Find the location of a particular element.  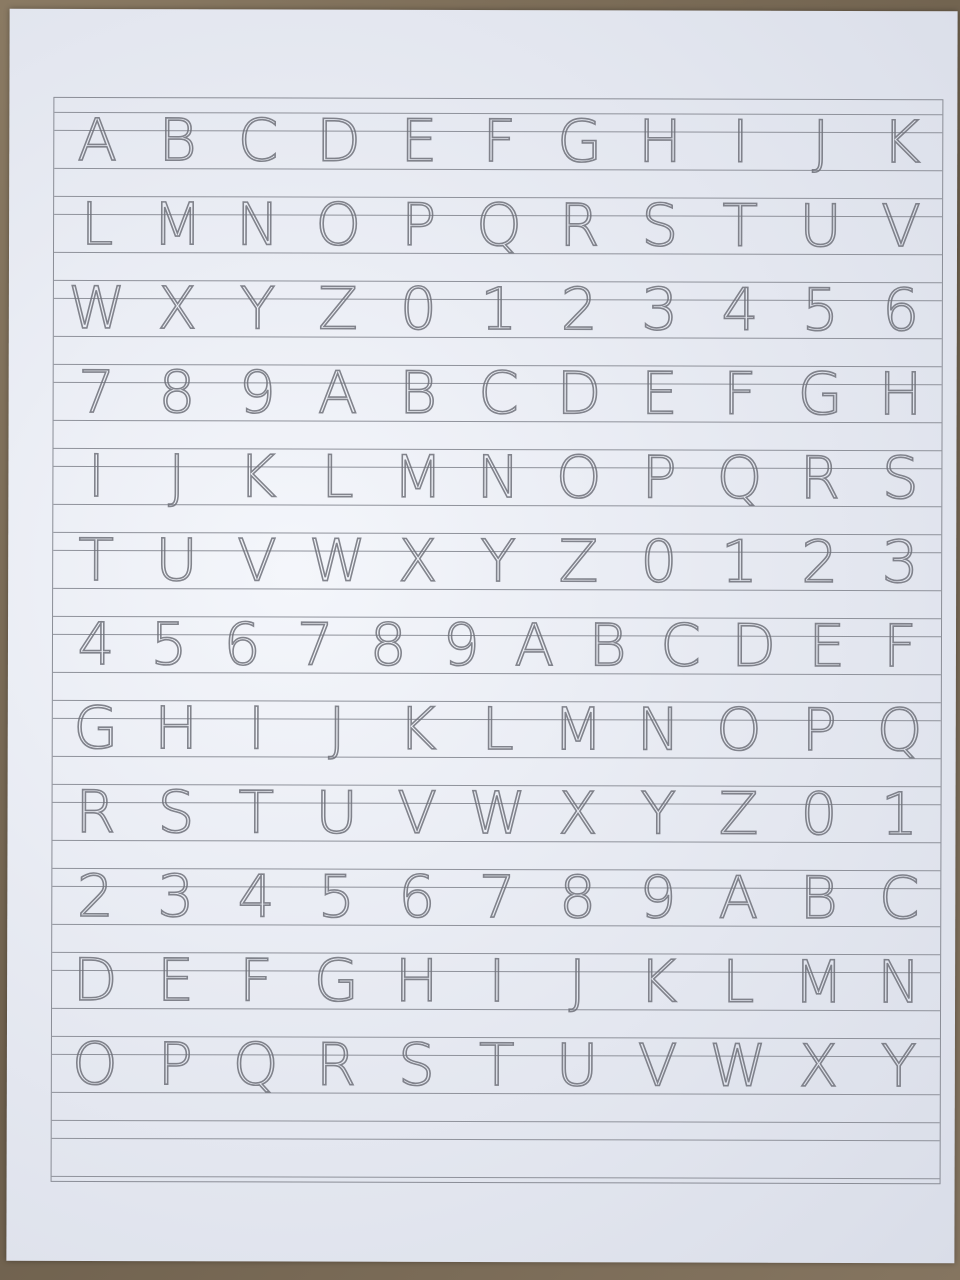

practice-row: IJKLMNOPQRS is located at coordinates (498, 477).